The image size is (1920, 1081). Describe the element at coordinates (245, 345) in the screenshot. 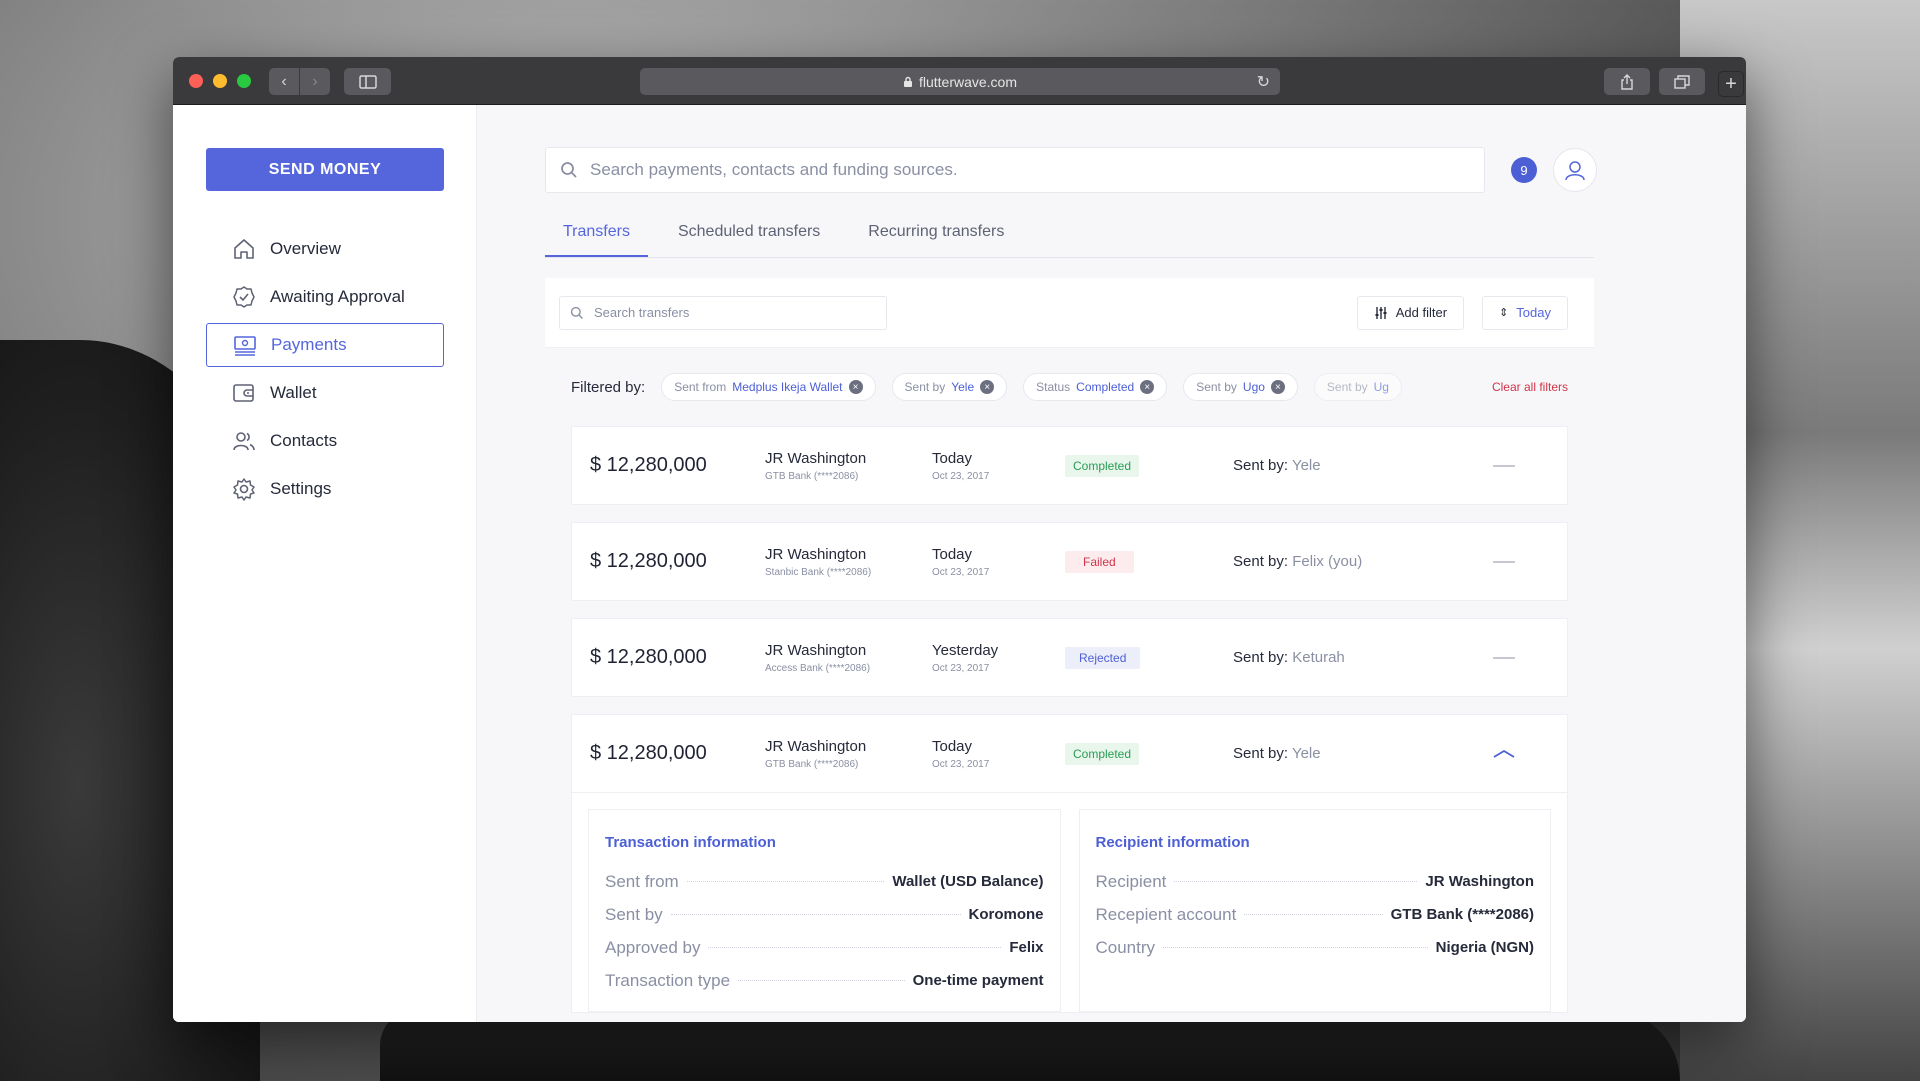

I see `money-icon` at that location.